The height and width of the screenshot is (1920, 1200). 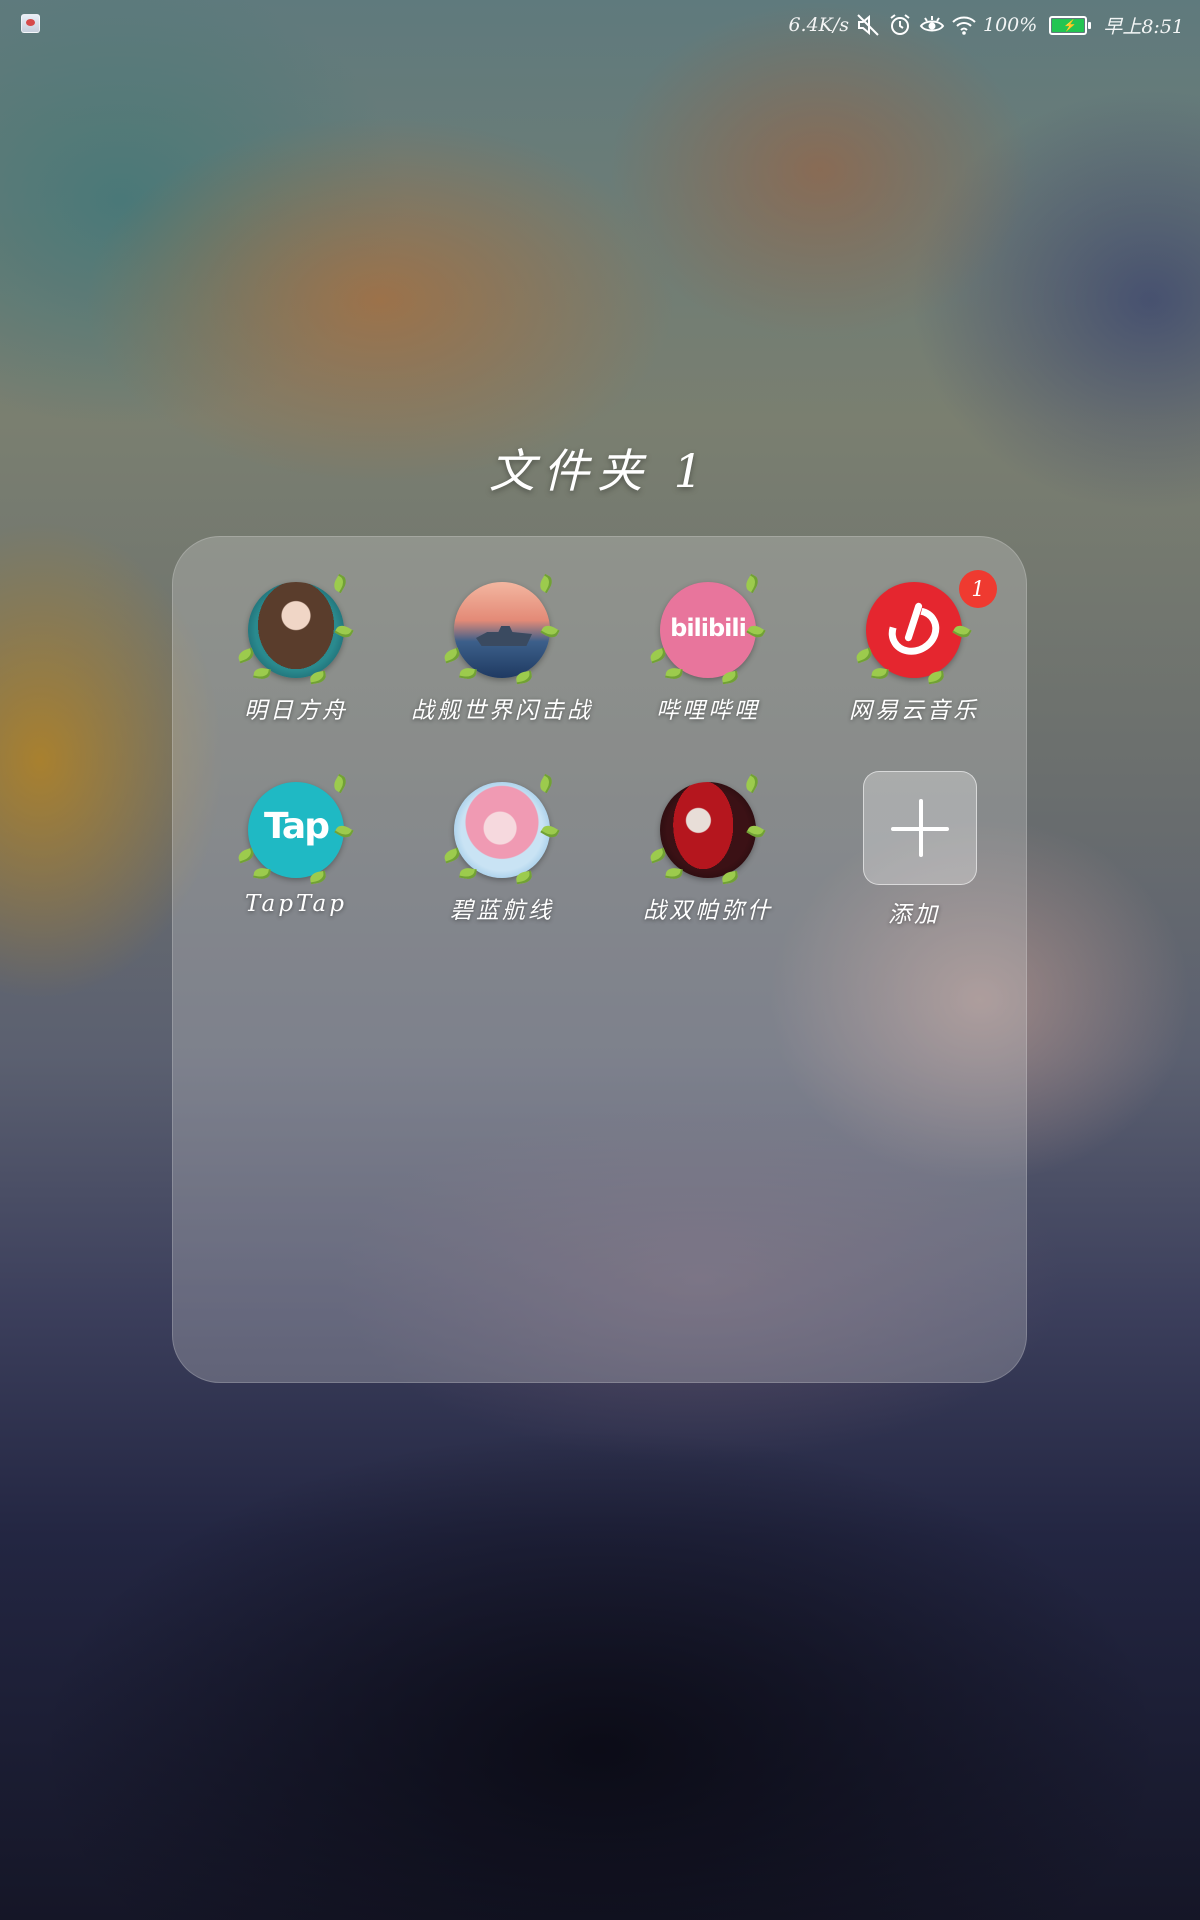 I want to click on app-punishing-gray-raven: 战双帕弥什, so click(x=708, y=830).